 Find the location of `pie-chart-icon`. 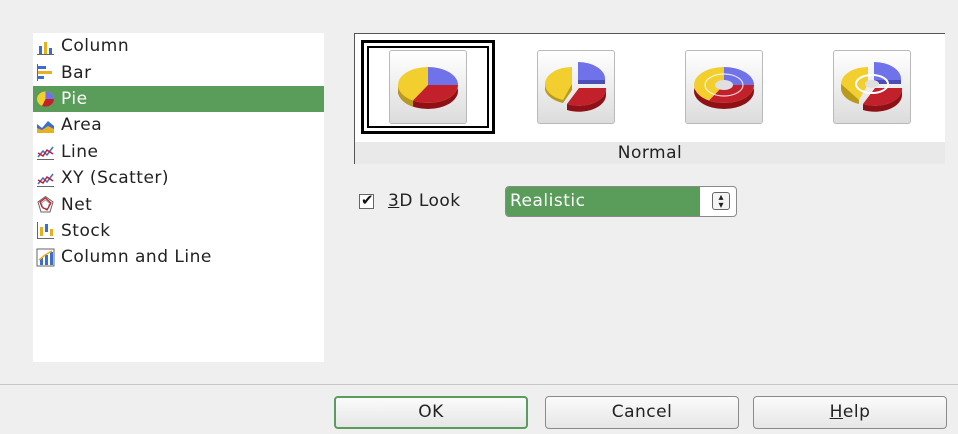

pie-chart-icon is located at coordinates (46, 99).